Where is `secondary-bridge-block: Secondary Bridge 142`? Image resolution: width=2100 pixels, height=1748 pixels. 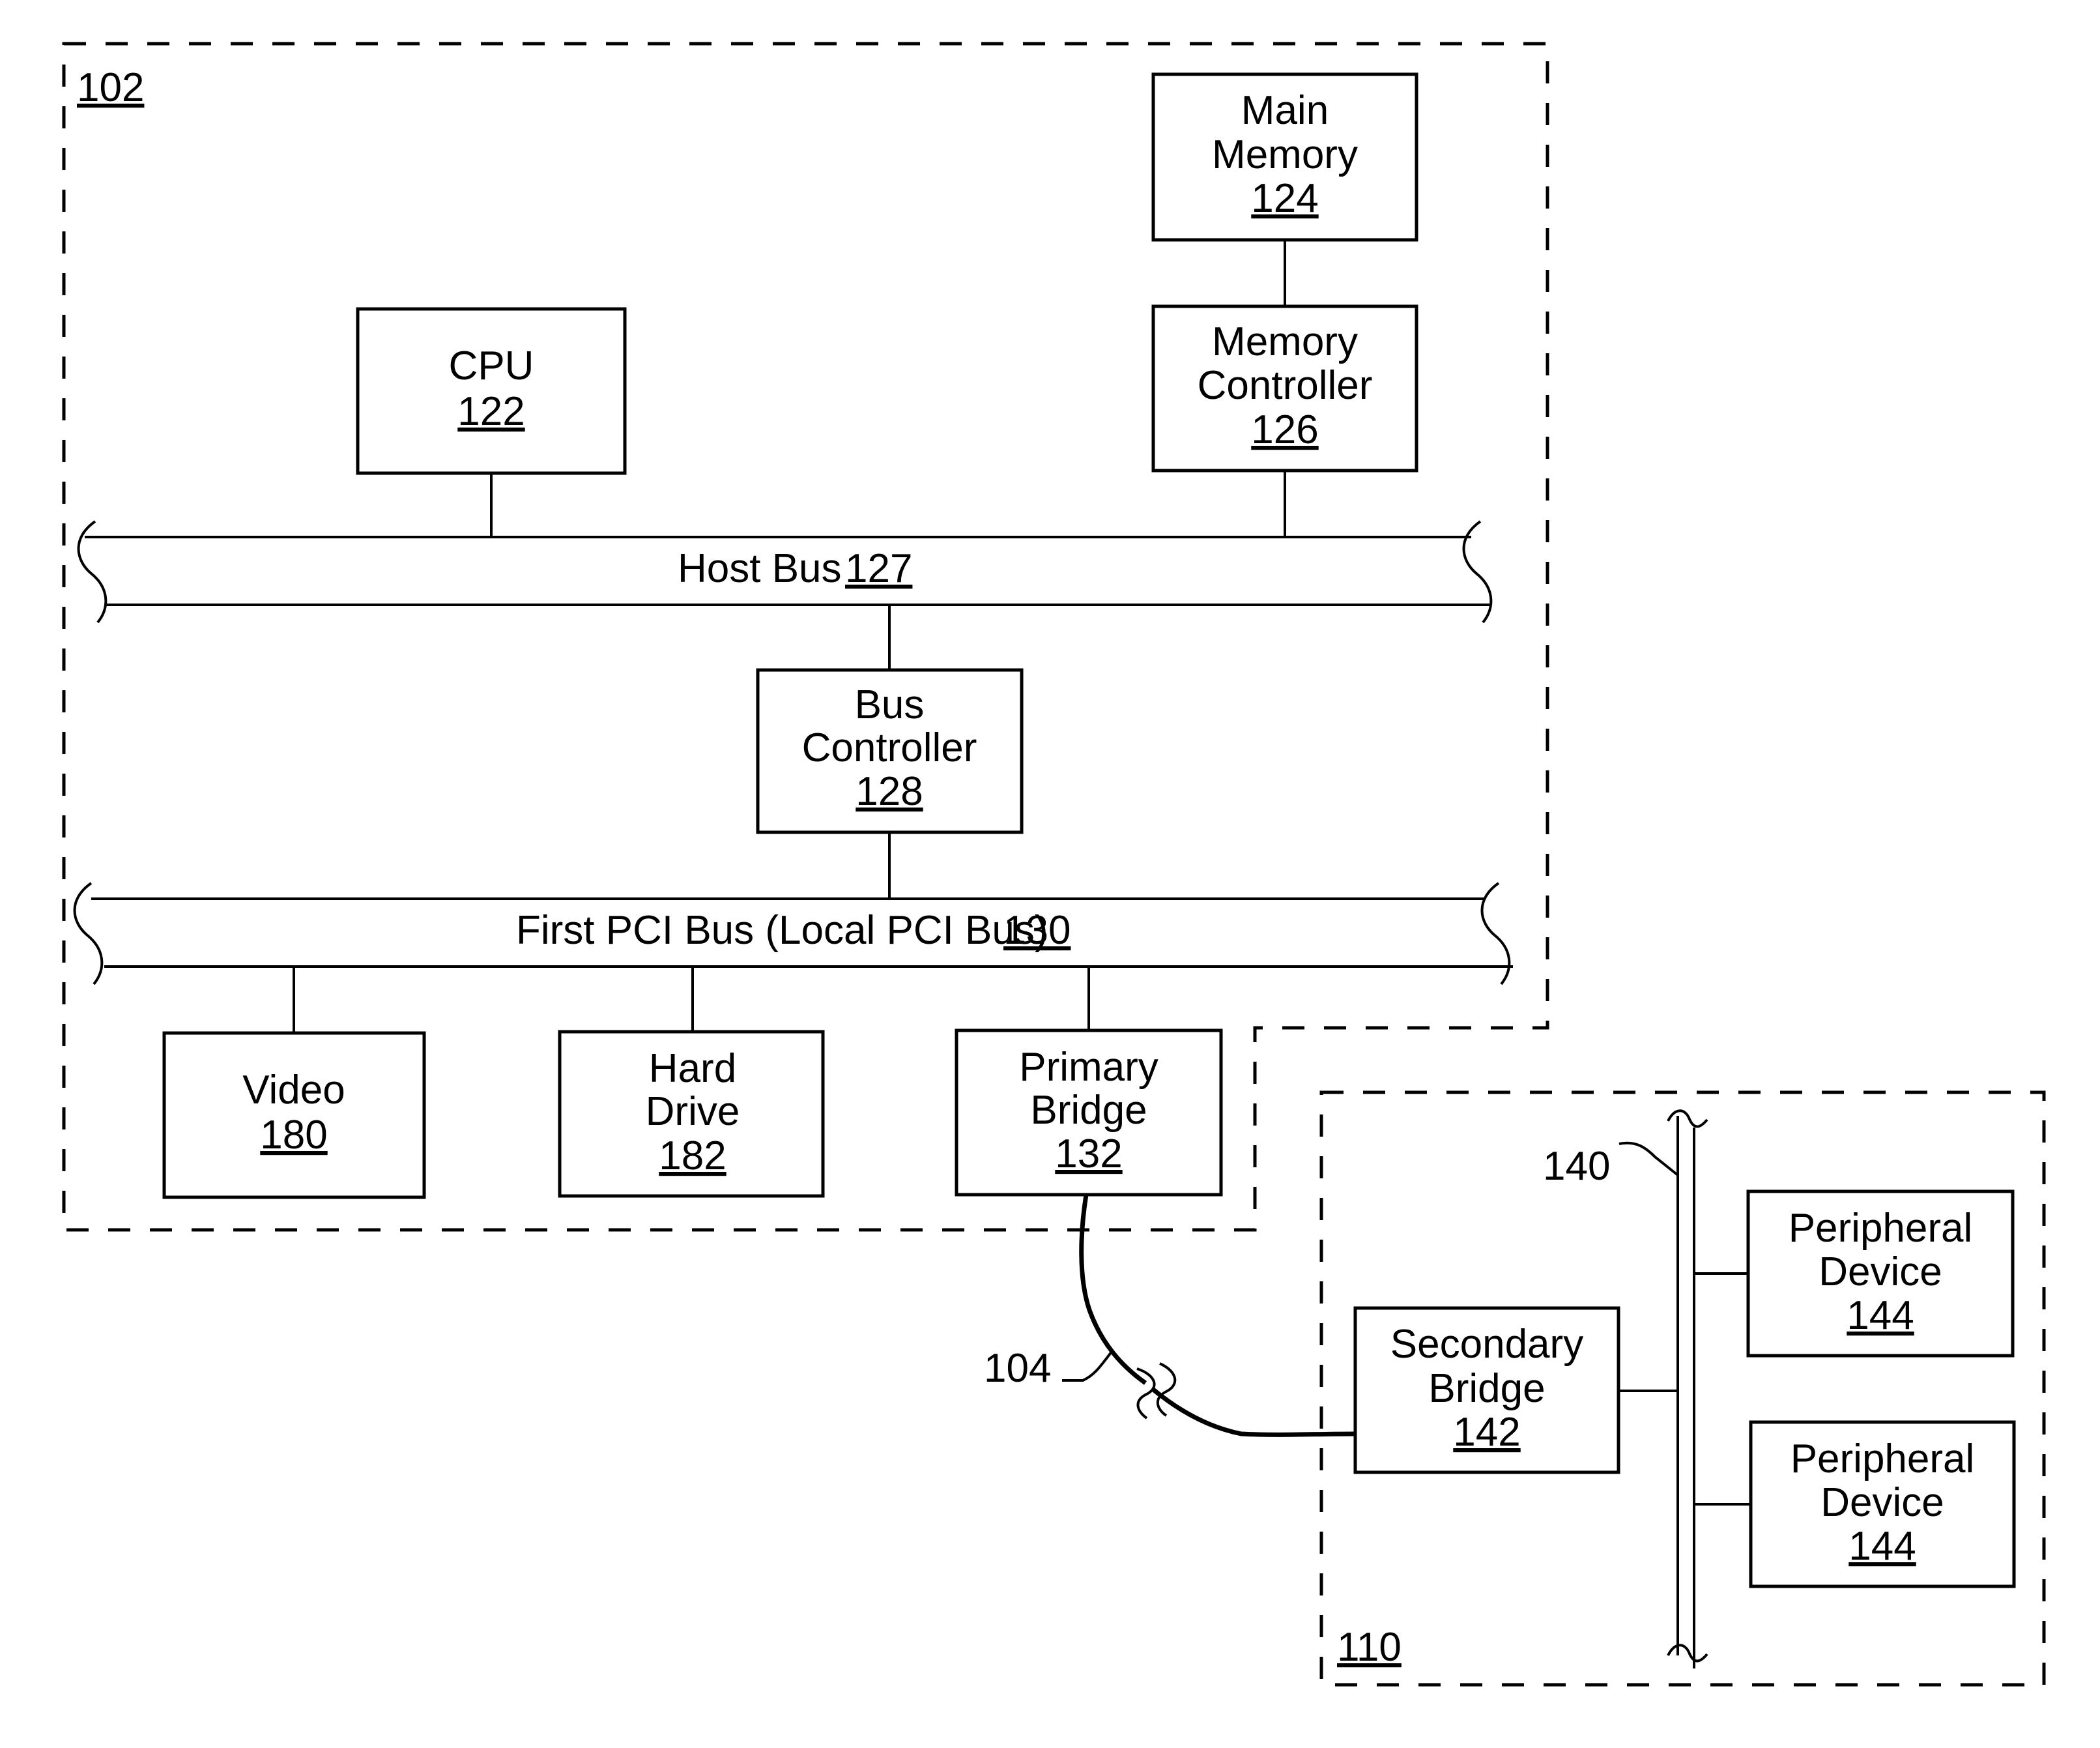
secondary-bridge-block: Secondary Bridge 142 is located at coordinates (1486, 1390).